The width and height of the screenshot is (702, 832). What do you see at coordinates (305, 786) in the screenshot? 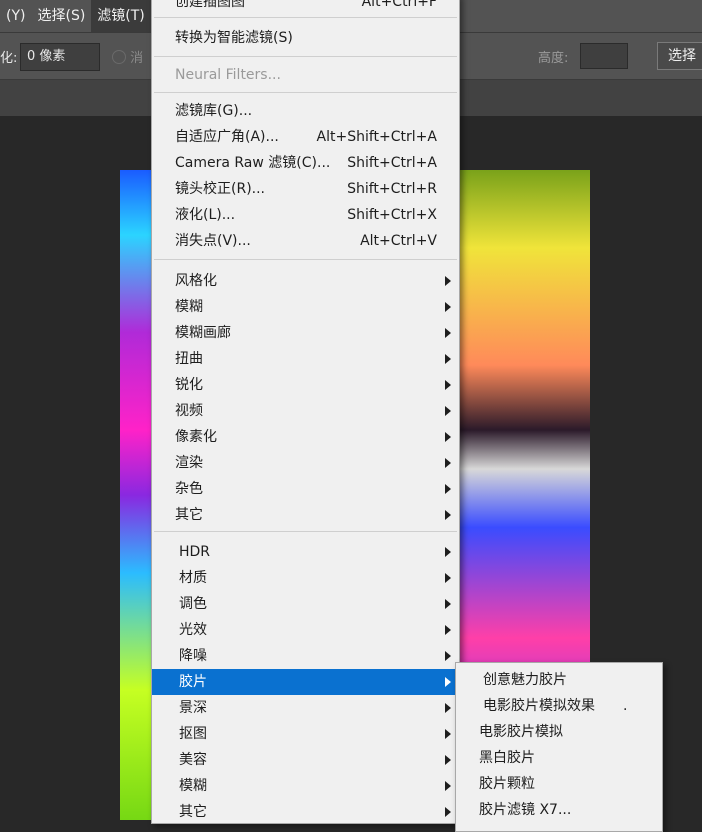
I see `menu-item-blur-plugin: 模糊` at bounding box center [305, 786].